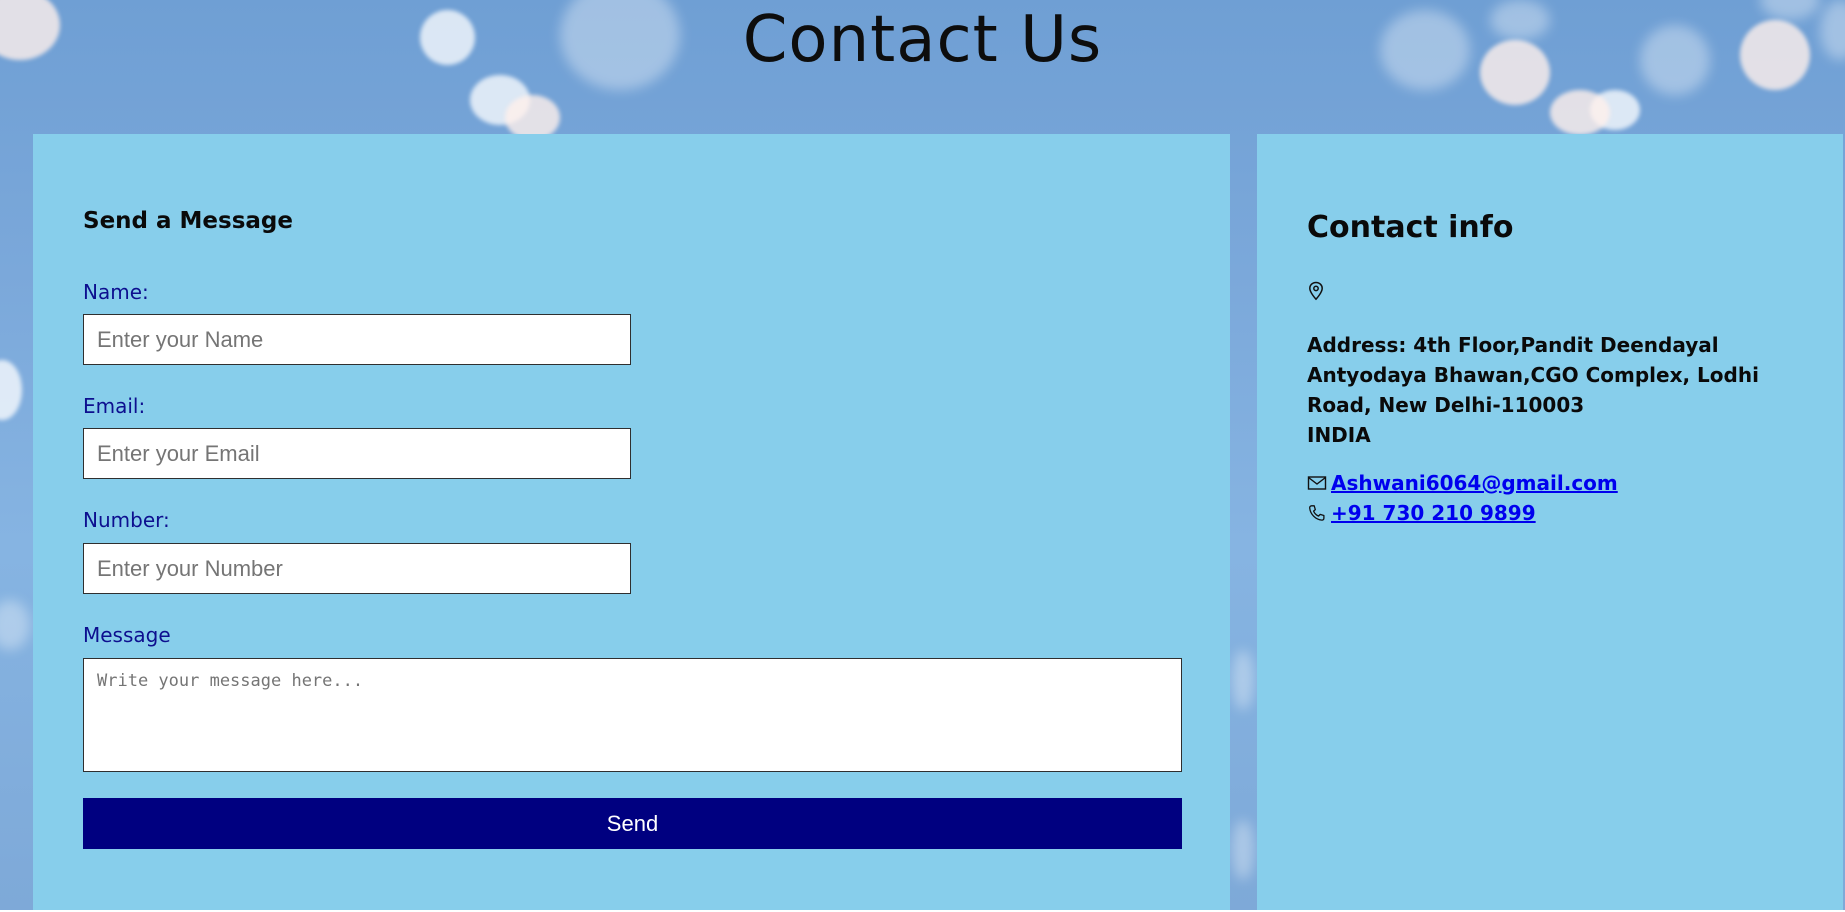  What do you see at coordinates (126, 520) in the screenshot?
I see `number-label: Number:` at bounding box center [126, 520].